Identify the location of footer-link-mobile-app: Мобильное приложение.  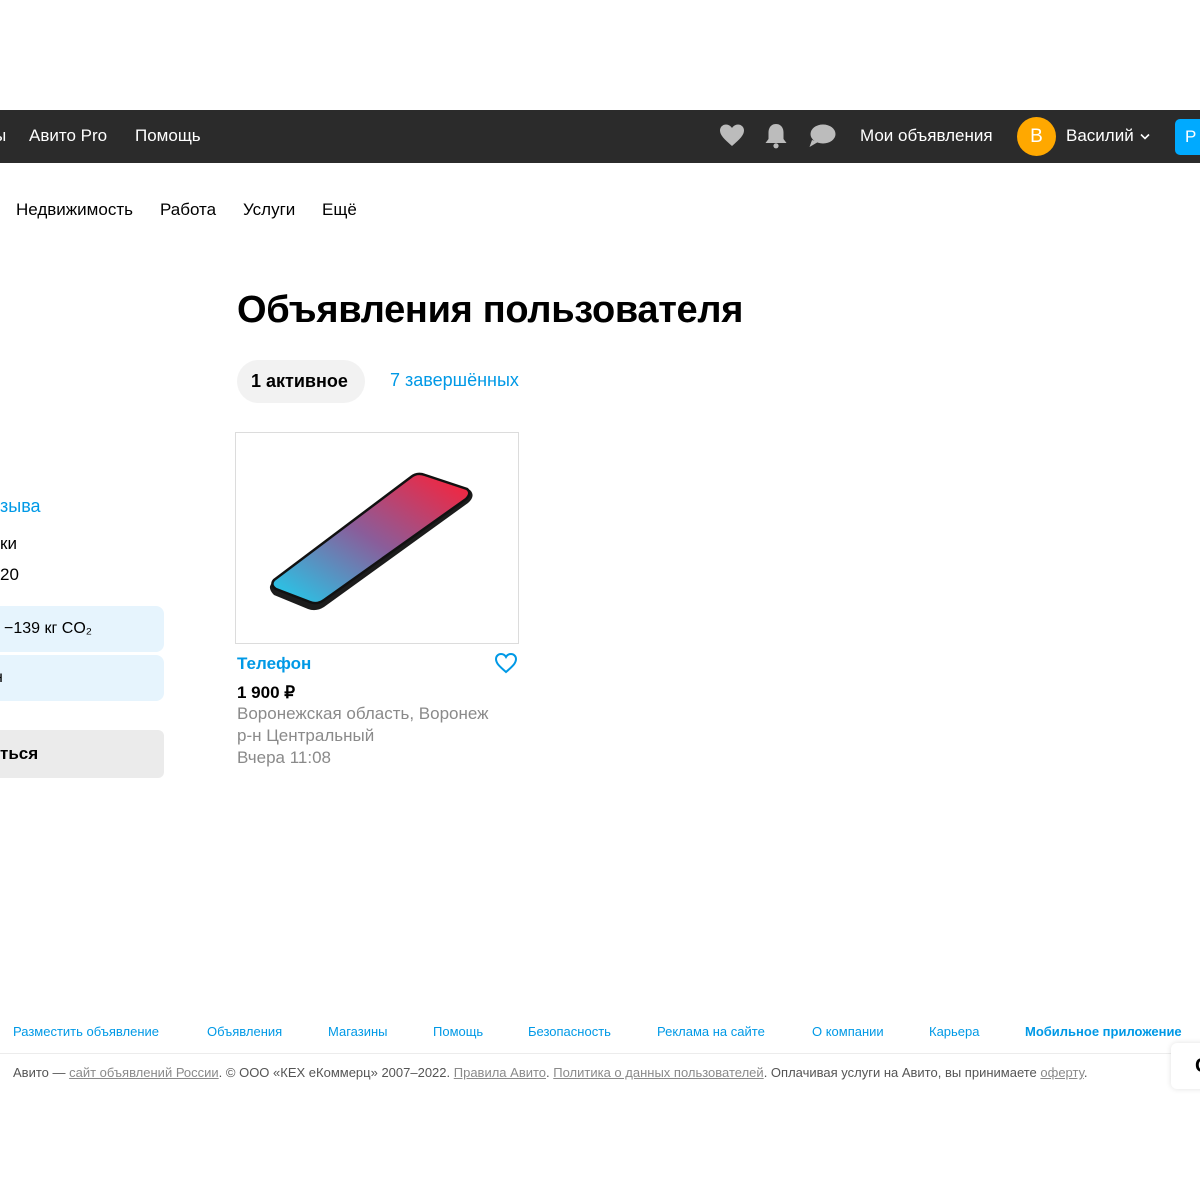
(1103, 1031).